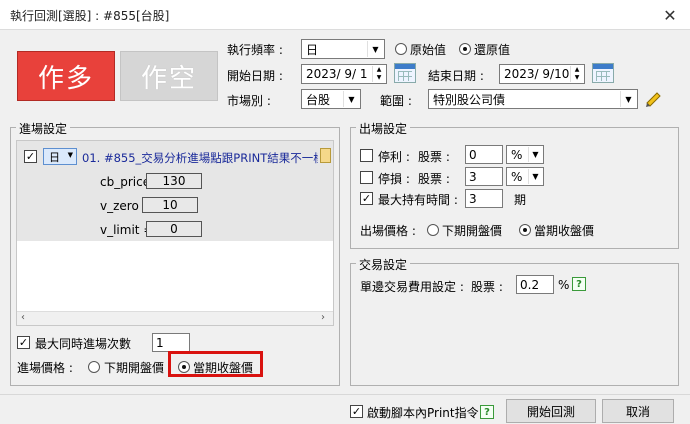 This screenshot has width=690, height=424. Describe the element at coordinates (175, 318) in the screenshot. I see `horizontal-scrollbar` at that location.